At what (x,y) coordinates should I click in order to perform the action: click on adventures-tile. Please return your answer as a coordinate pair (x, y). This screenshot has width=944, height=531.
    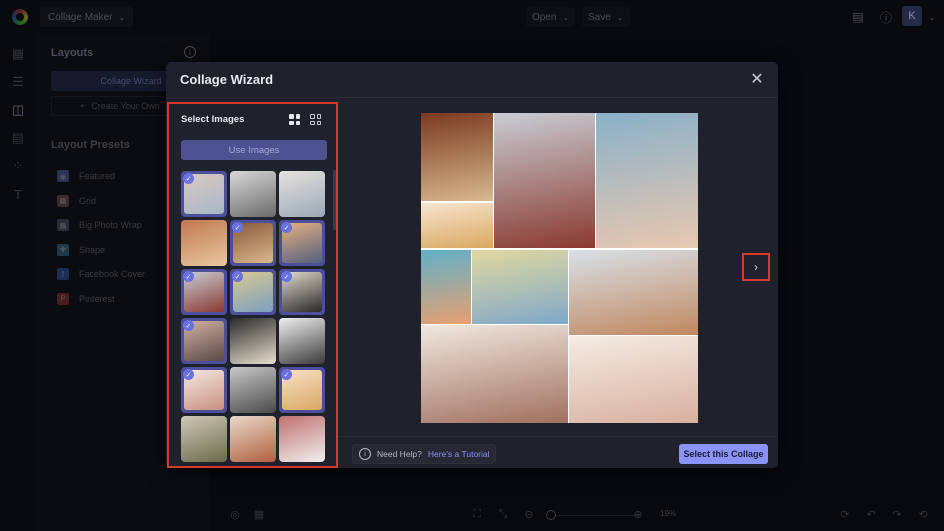
    Looking at the image, I should click on (633, 379).